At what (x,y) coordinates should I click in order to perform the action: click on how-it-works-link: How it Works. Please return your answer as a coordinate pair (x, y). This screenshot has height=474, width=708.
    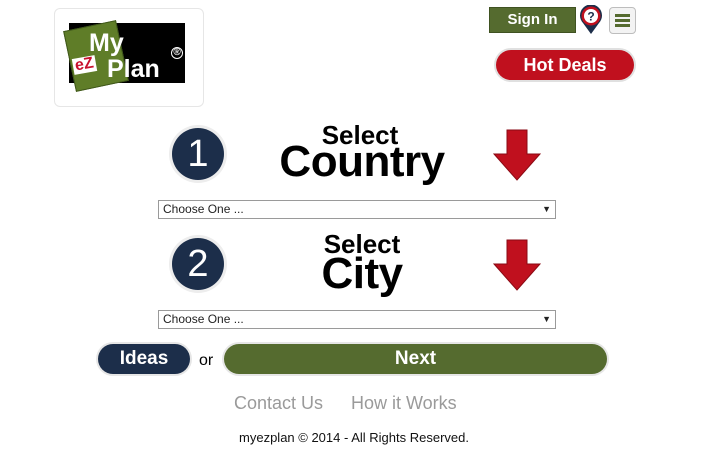
    Looking at the image, I should click on (404, 403).